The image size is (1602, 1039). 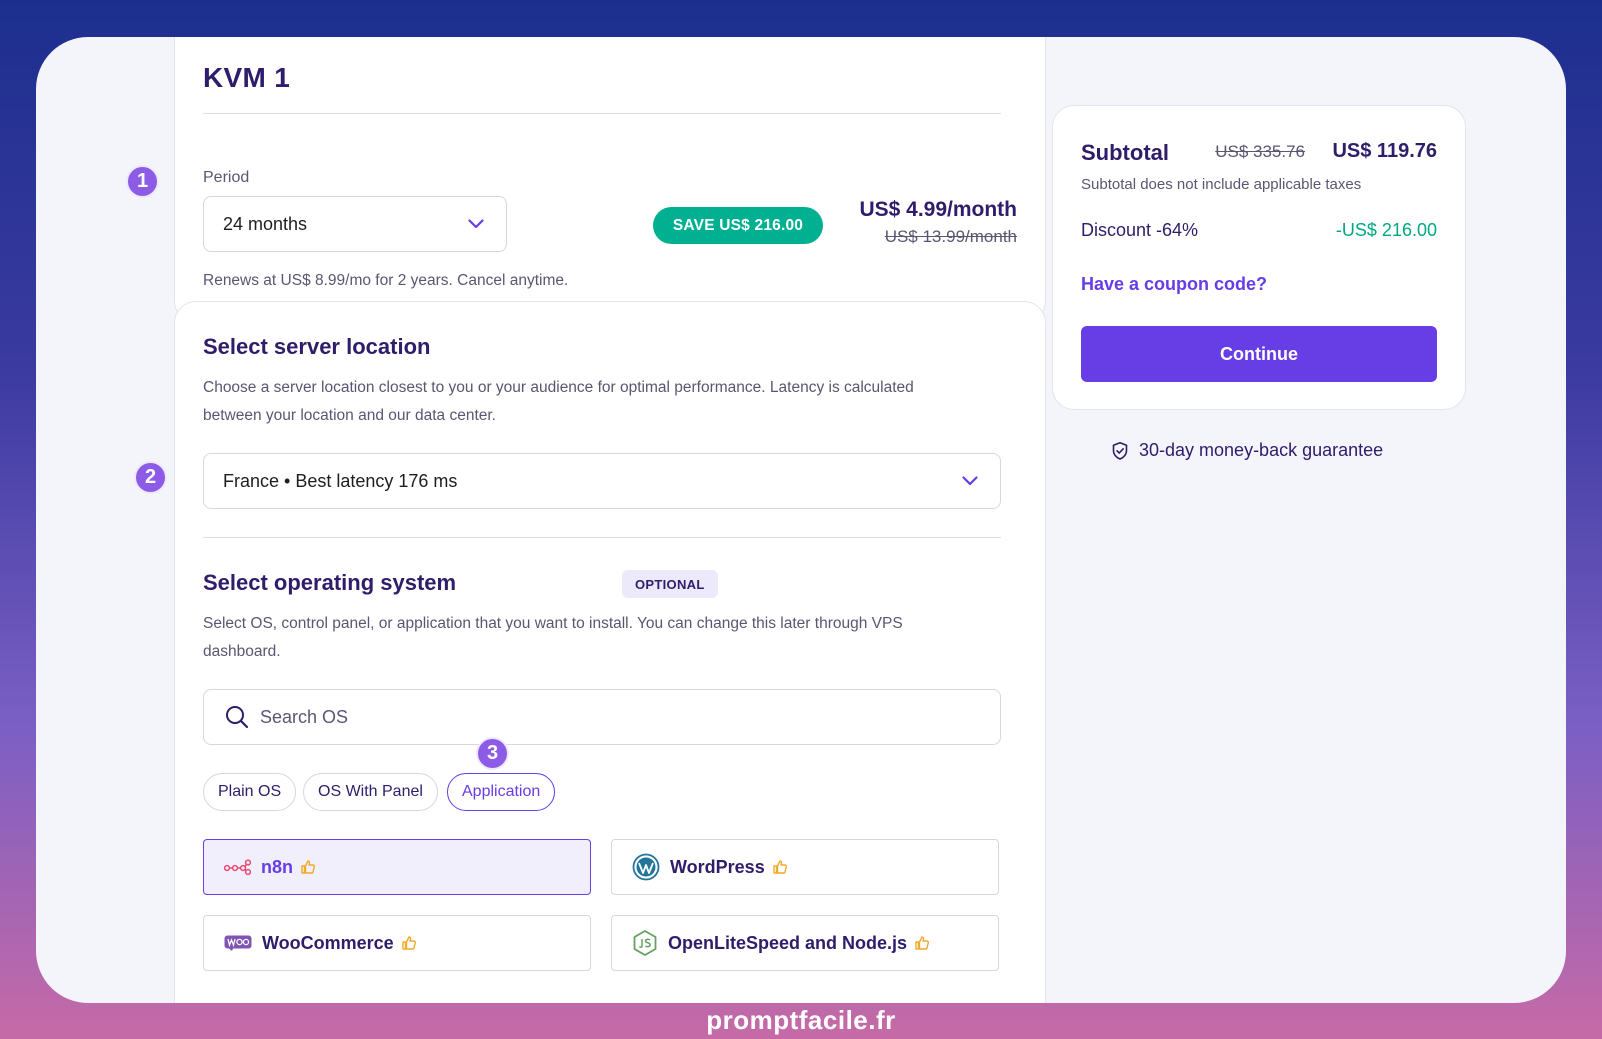 What do you see at coordinates (670, 584) in the screenshot?
I see `optional-badge: OPTIONAL` at bounding box center [670, 584].